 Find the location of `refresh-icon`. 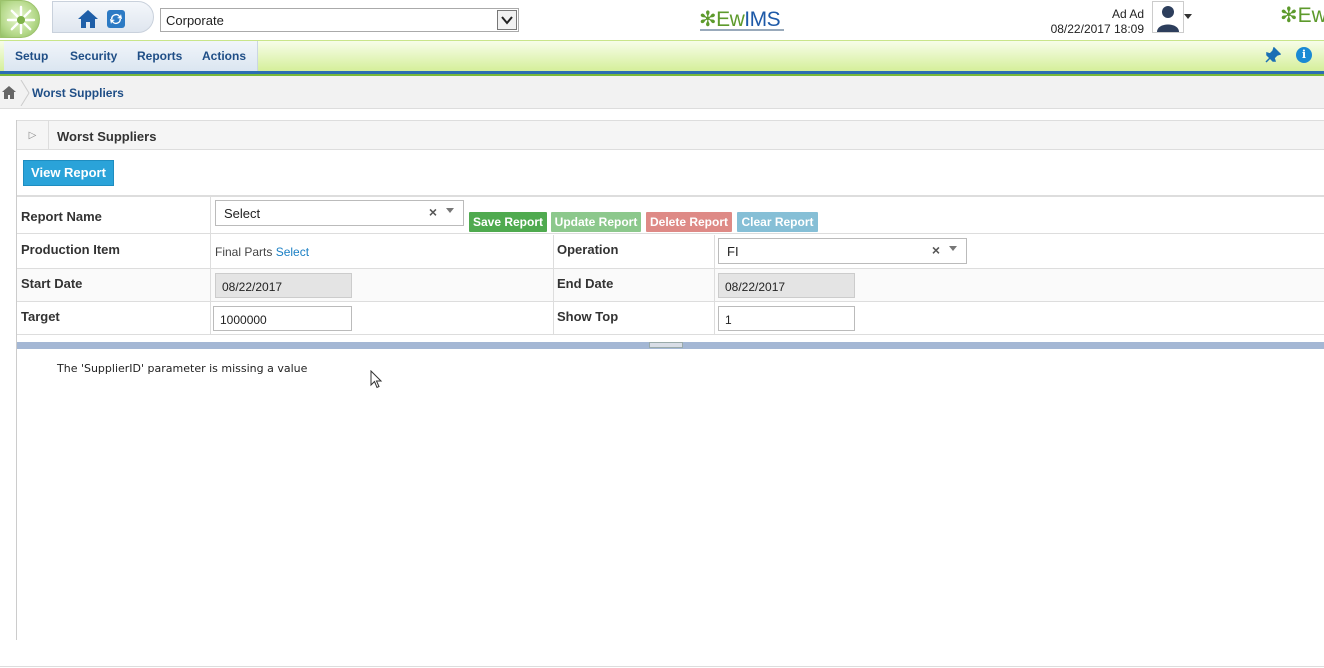

refresh-icon is located at coordinates (116, 20).